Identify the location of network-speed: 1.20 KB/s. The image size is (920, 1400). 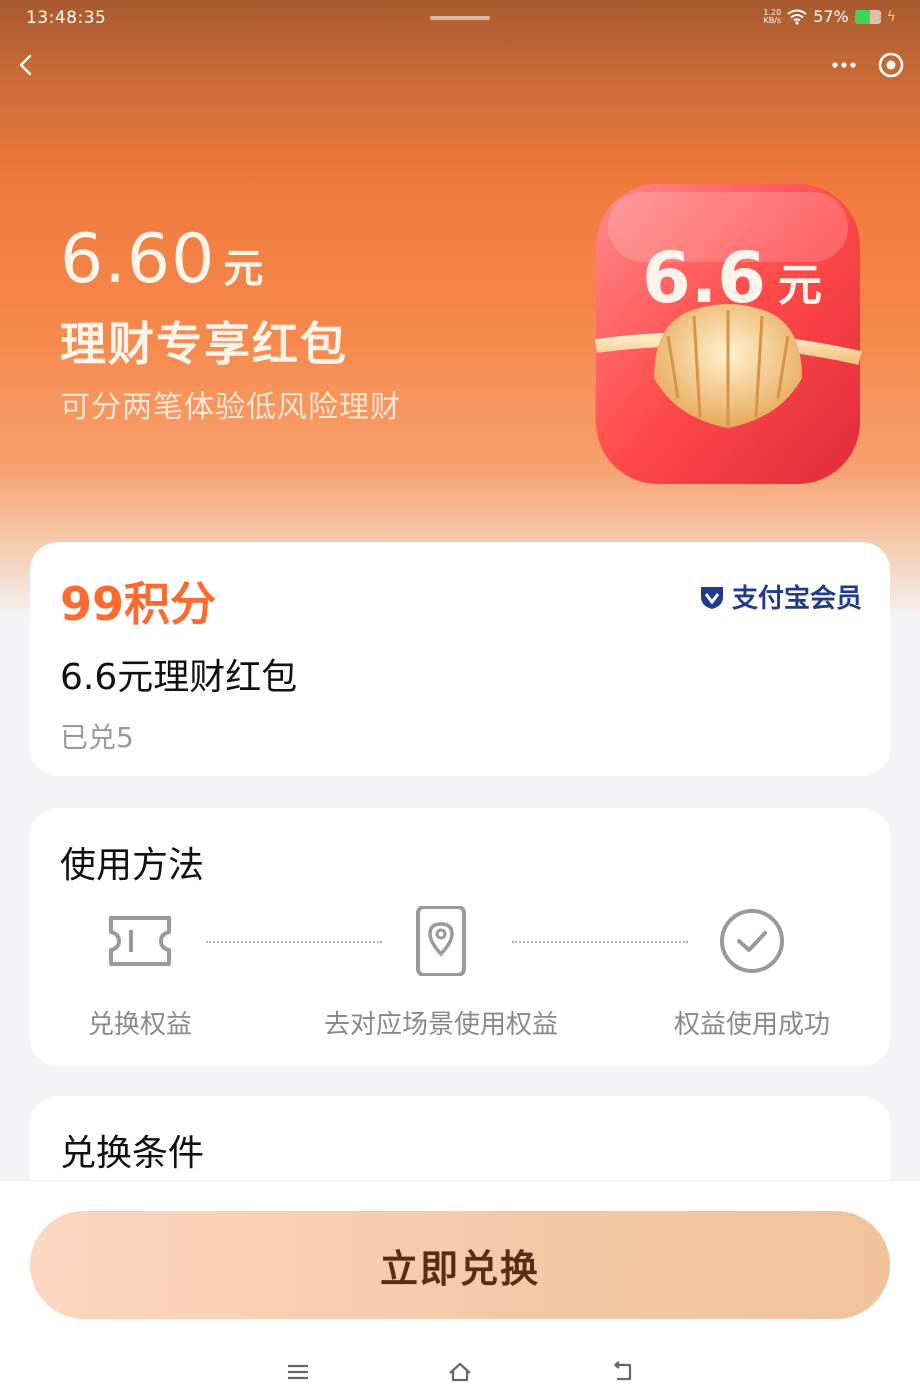
(772, 16).